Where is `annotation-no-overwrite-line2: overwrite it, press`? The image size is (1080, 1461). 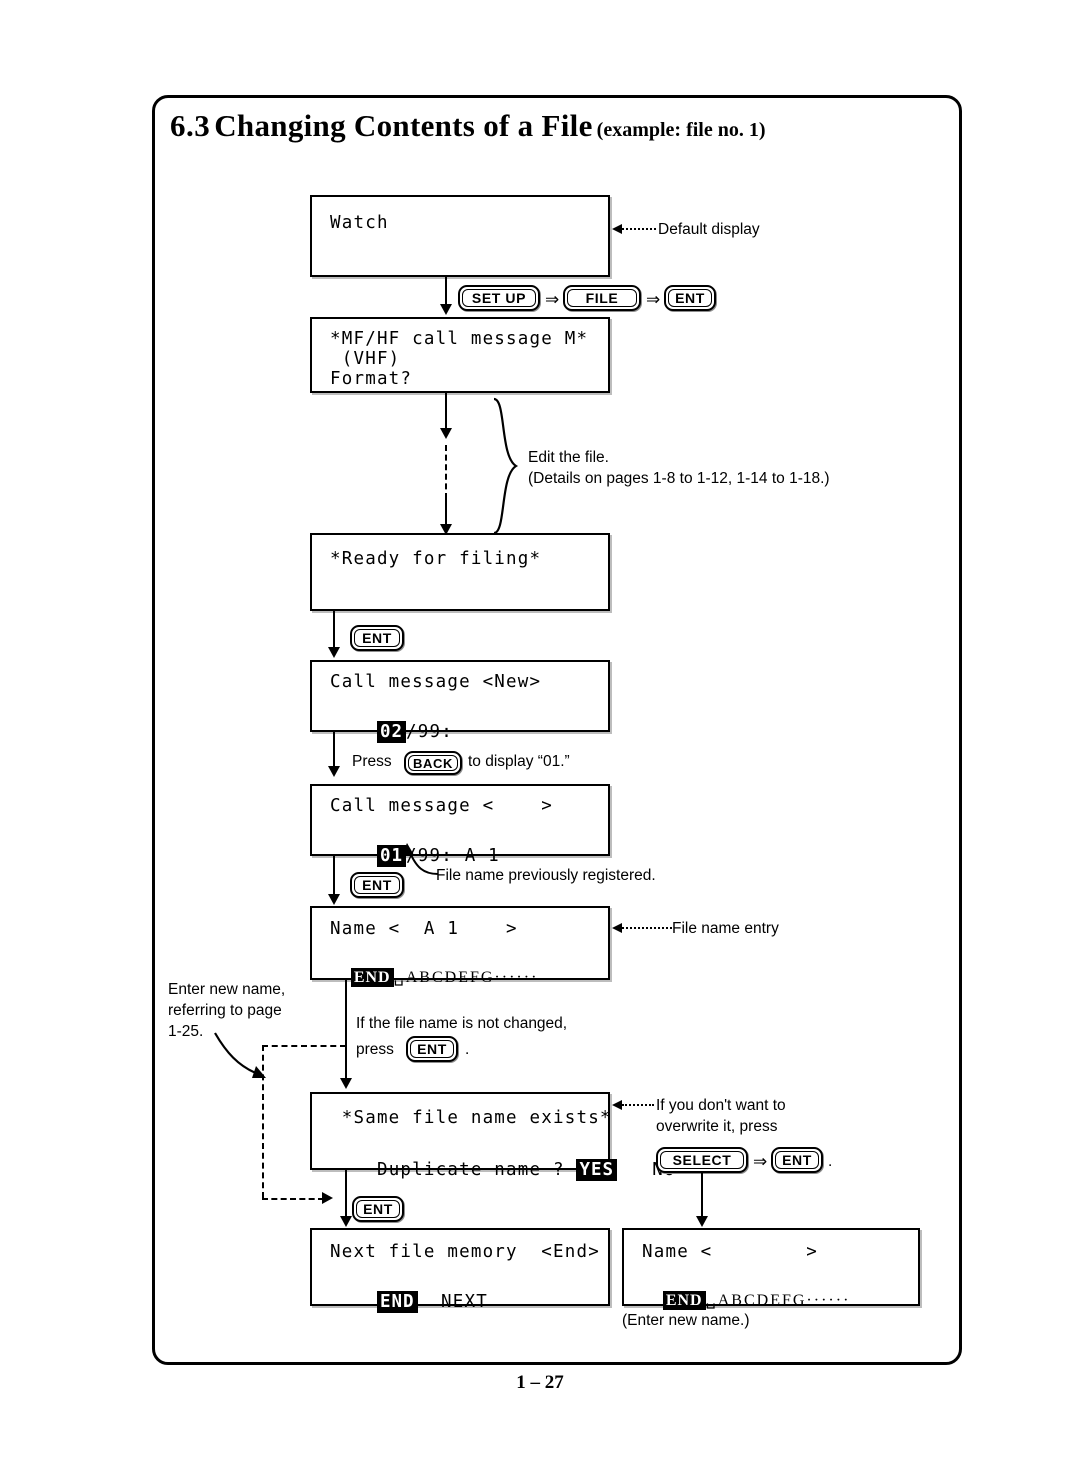 annotation-no-overwrite-line2: overwrite it, press is located at coordinates (717, 1126).